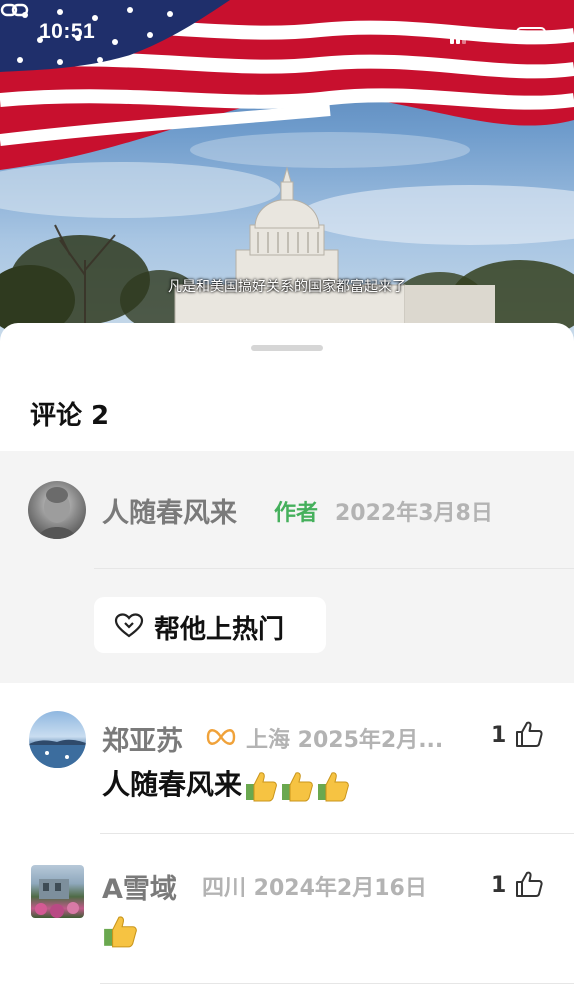  I want to click on comments-title: 评论 2, so click(70, 416).